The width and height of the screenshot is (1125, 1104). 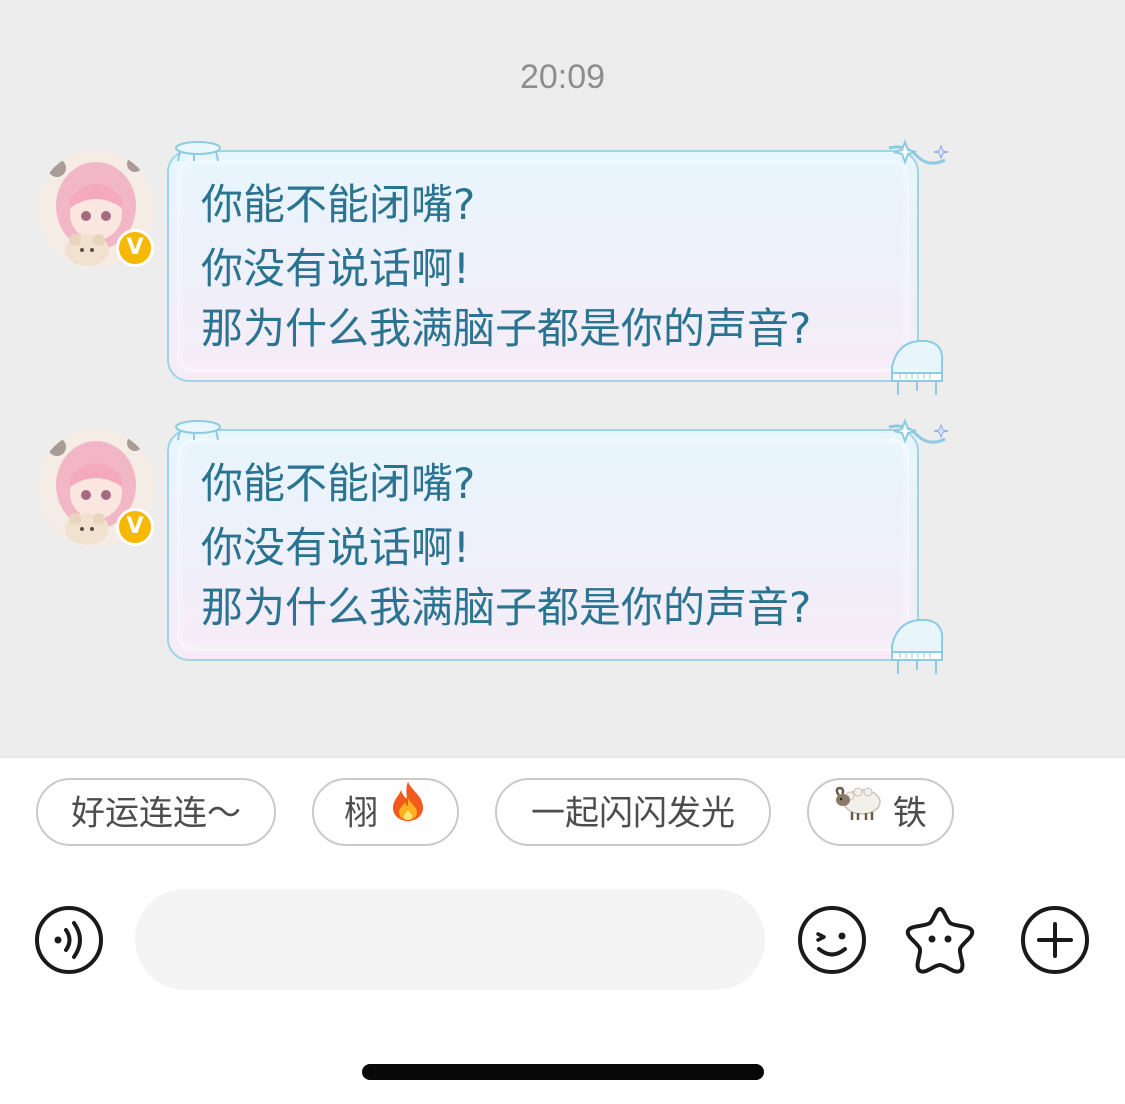 I want to click on chip-label: 一起闪闪发光, so click(x=633, y=813).